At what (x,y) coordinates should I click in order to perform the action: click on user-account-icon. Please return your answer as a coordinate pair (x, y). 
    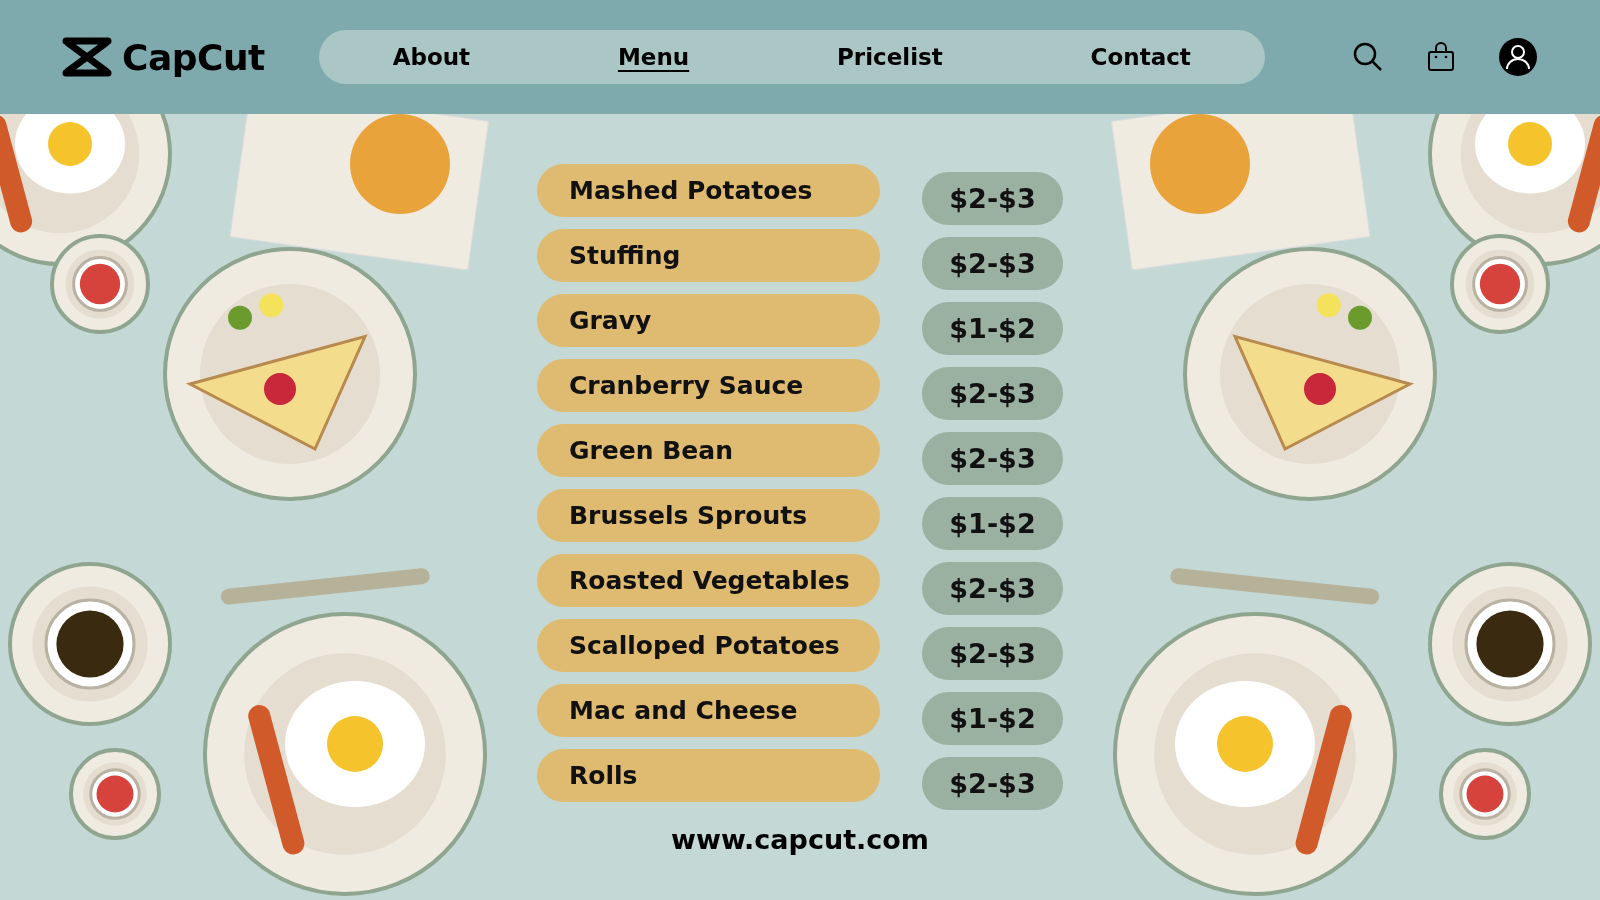
    Looking at the image, I should click on (1517, 57).